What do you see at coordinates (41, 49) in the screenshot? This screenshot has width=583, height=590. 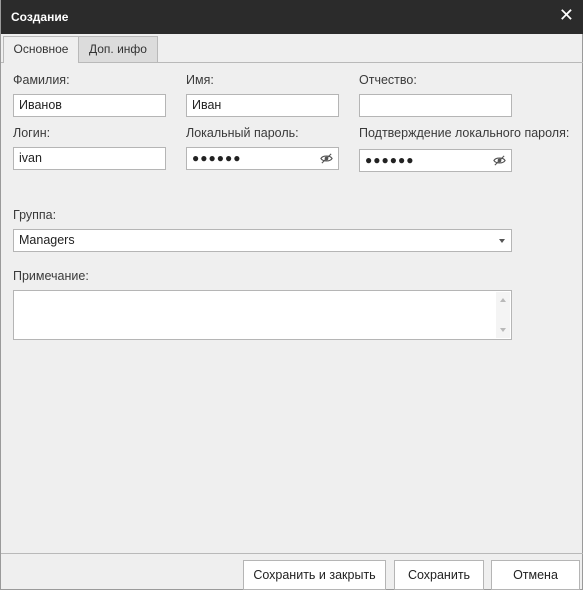 I see `tab-main: Основное` at bounding box center [41, 49].